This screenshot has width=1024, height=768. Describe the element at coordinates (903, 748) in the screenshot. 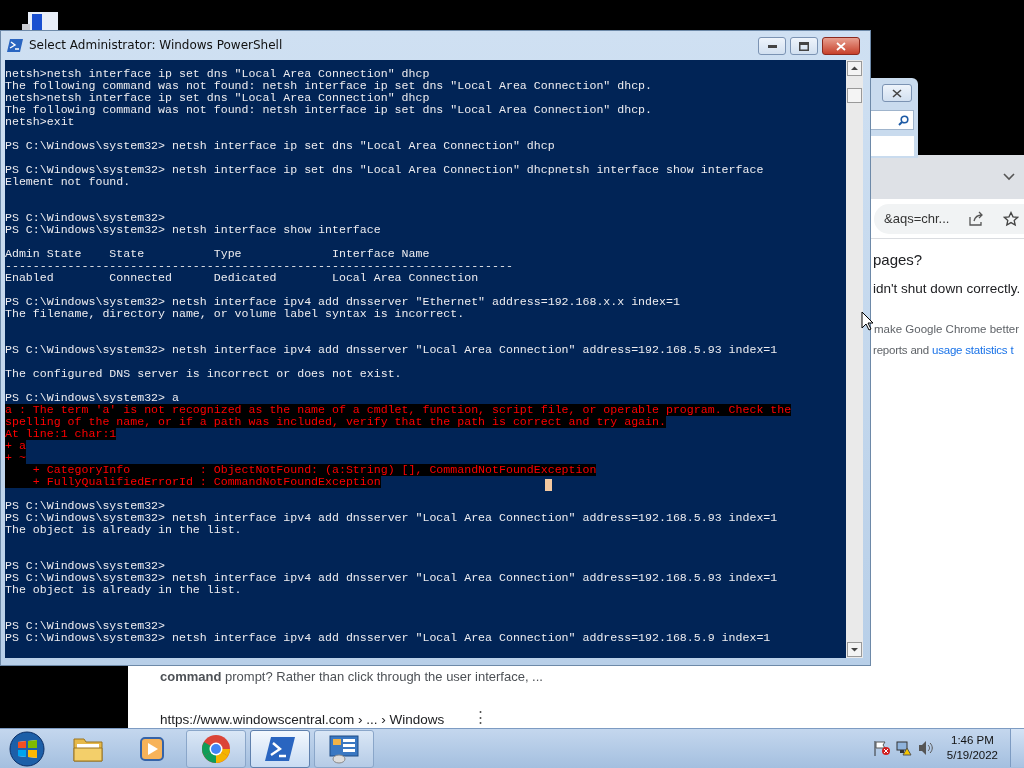

I see `network-icon` at that location.